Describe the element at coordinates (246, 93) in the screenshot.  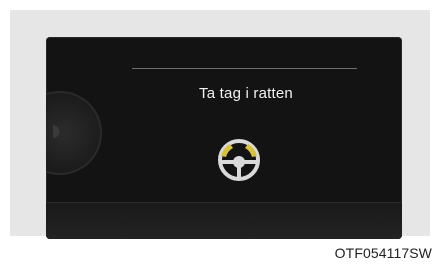
I see `warning-message: Ta tag i ratten` at that location.